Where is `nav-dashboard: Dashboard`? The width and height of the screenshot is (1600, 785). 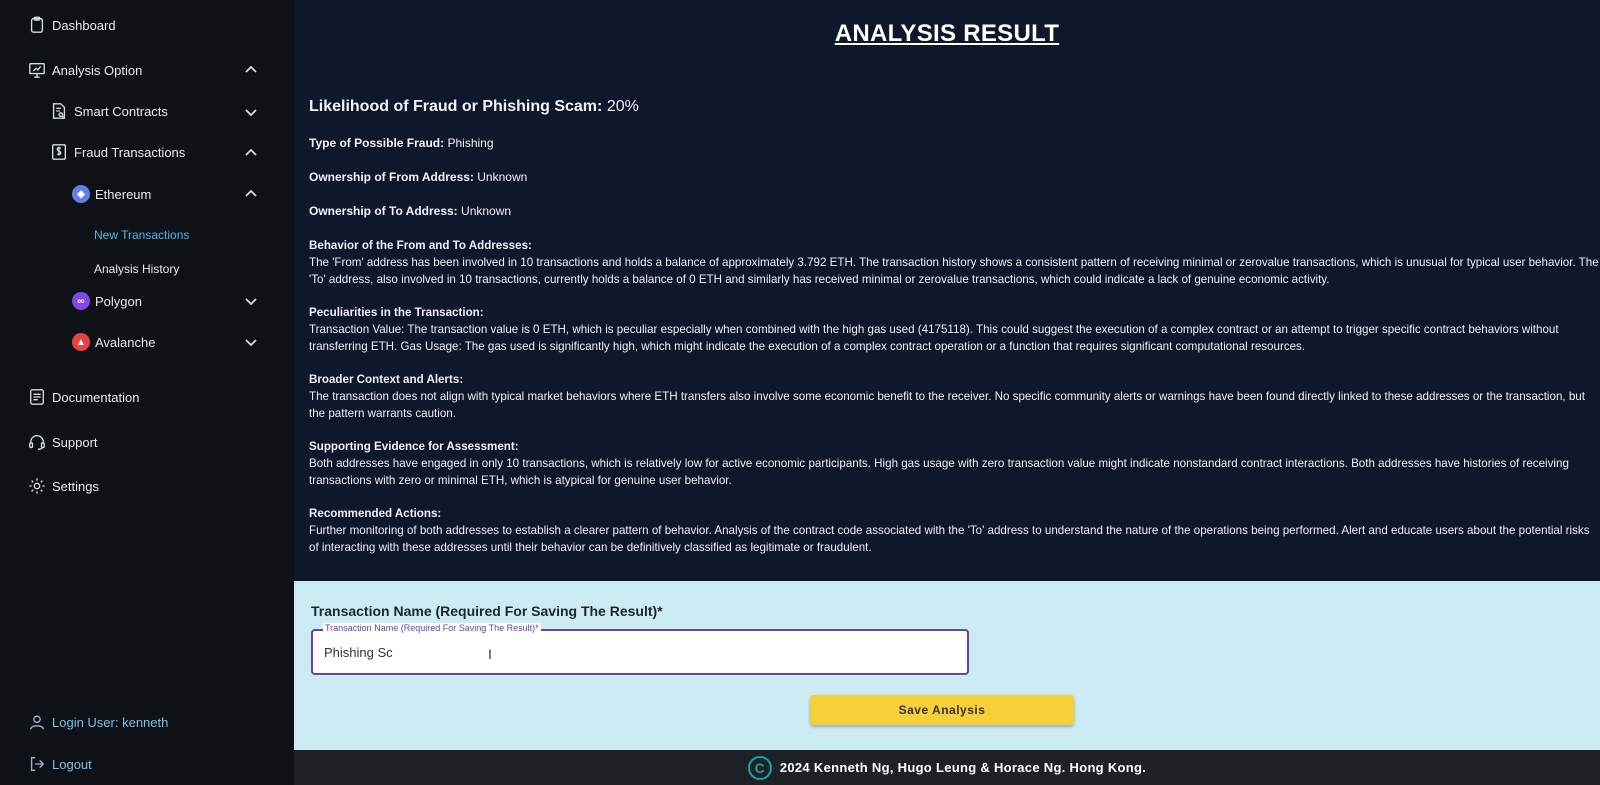 nav-dashboard: Dashboard is located at coordinates (72, 25).